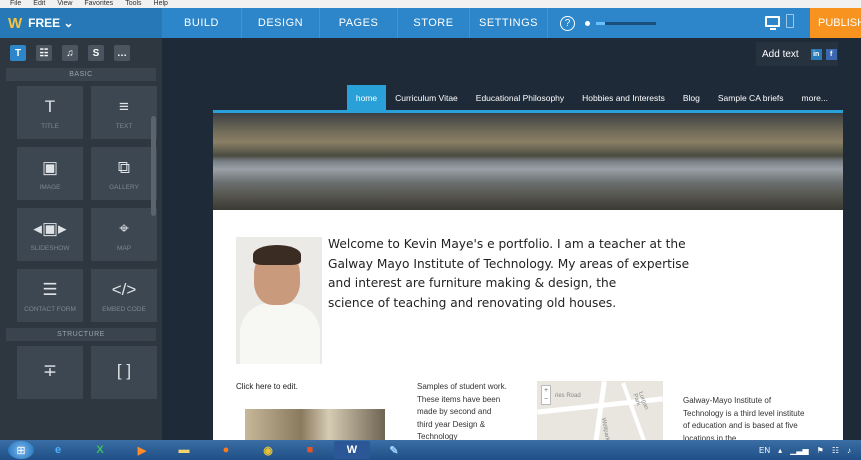 The height and width of the screenshot is (460, 861). Describe the element at coordinates (124, 295) in the screenshot. I see `element-embed-code: </> EMBED CODE` at that location.